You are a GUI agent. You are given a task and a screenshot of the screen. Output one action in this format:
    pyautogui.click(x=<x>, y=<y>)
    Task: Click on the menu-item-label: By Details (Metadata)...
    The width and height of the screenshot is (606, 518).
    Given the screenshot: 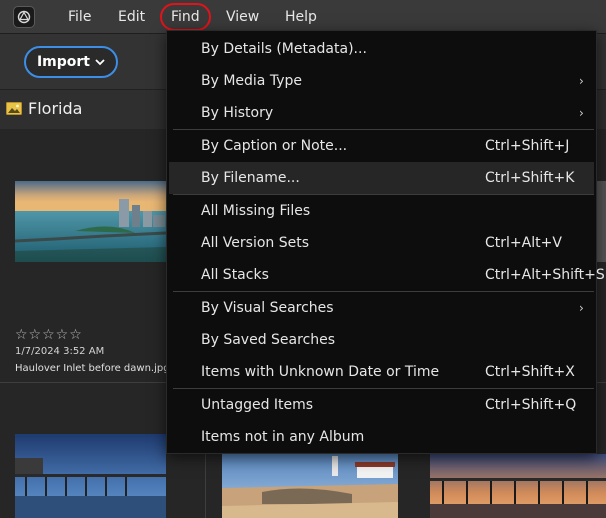 What is the action you would take?
    pyautogui.click(x=284, y=49)
    